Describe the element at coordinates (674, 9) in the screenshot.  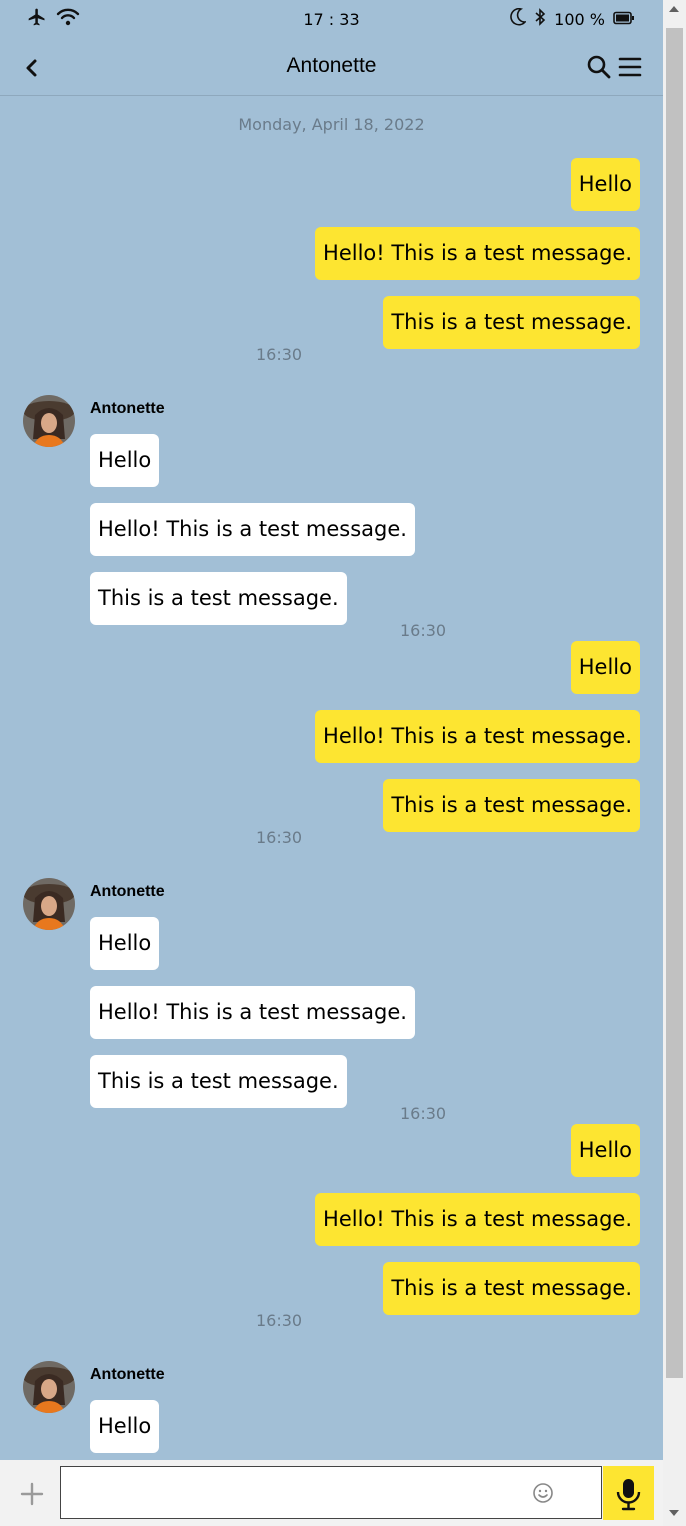
I see `scroll-up-arrow-icon` at that location.